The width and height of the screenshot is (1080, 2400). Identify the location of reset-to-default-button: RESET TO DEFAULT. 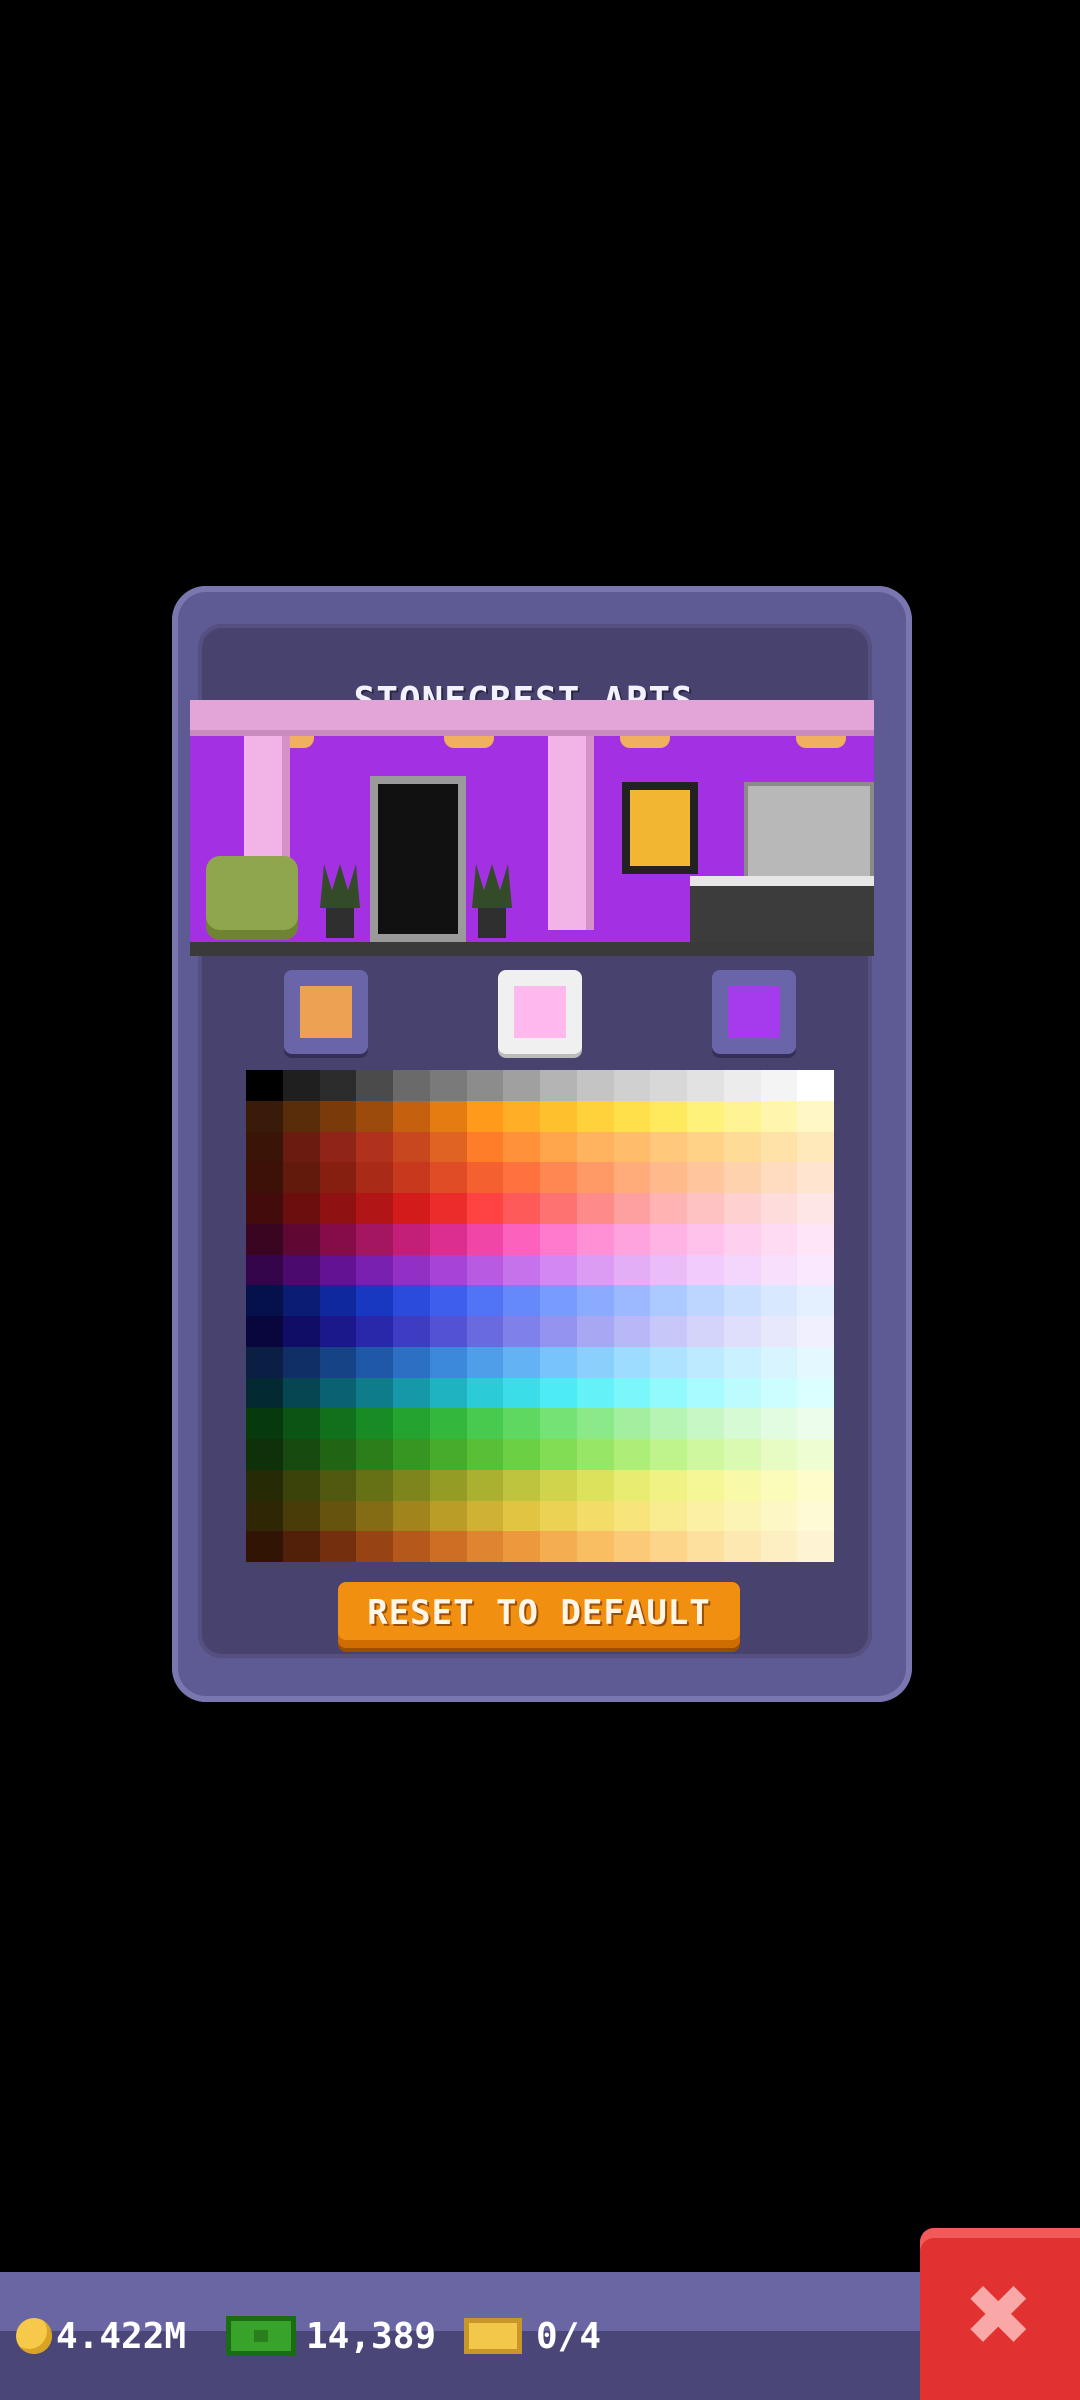
(539, 1615).